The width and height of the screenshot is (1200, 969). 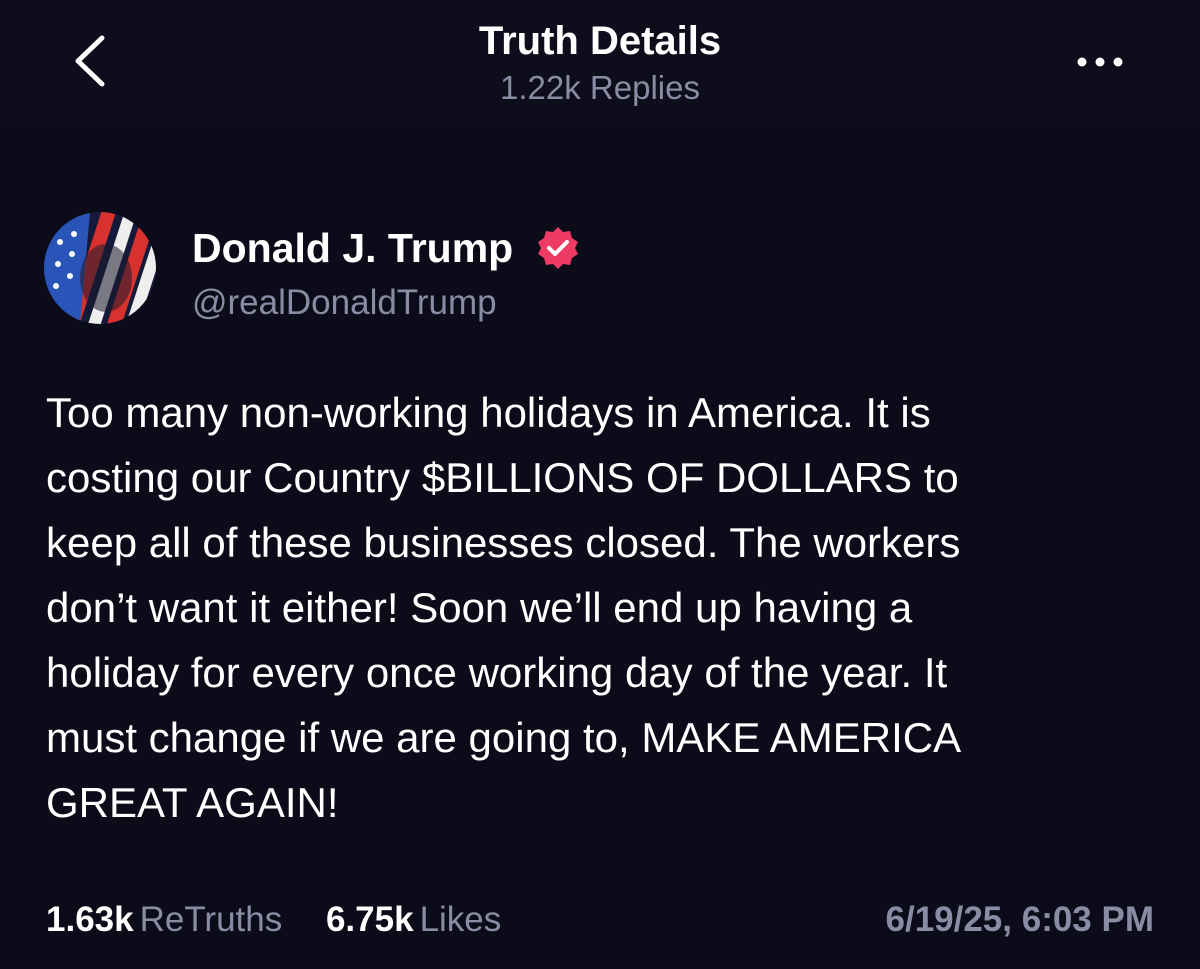 I want to click on top-bar: Truth Details 1.22k Replies, so click(x=600, y=62).